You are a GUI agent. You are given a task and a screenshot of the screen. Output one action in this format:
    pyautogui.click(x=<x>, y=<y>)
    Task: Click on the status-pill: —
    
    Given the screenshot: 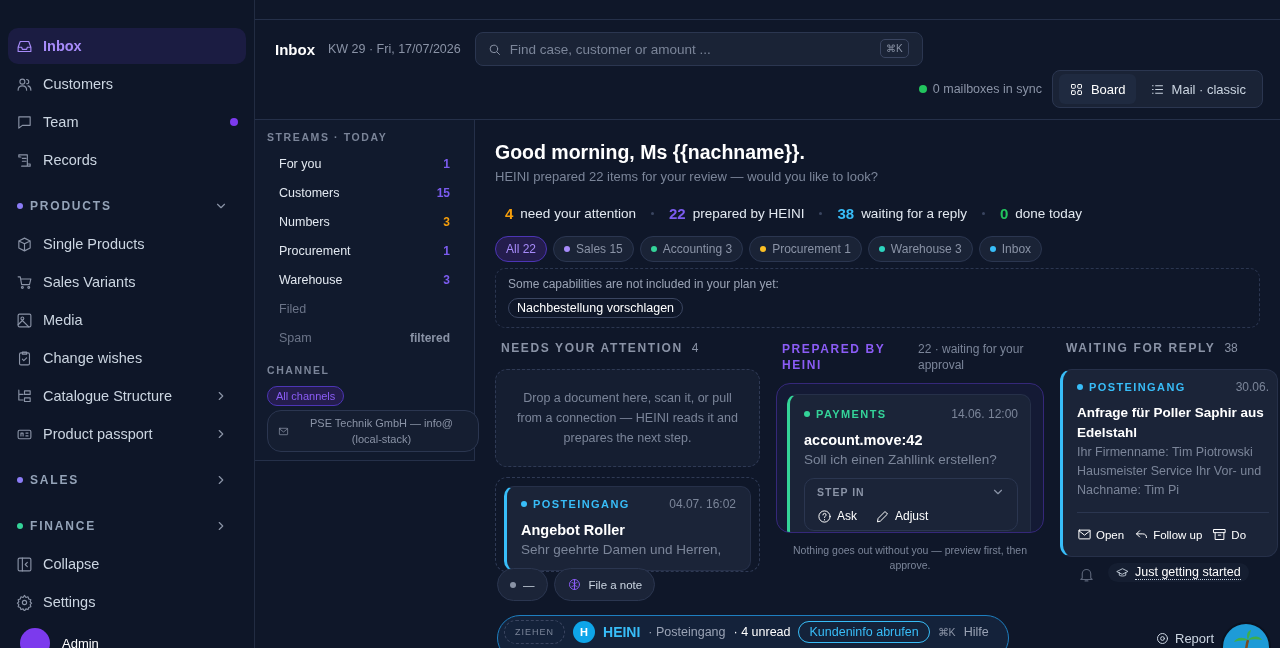 What is the action you would take?
    pyautogui.click(x=522, y=584)
    